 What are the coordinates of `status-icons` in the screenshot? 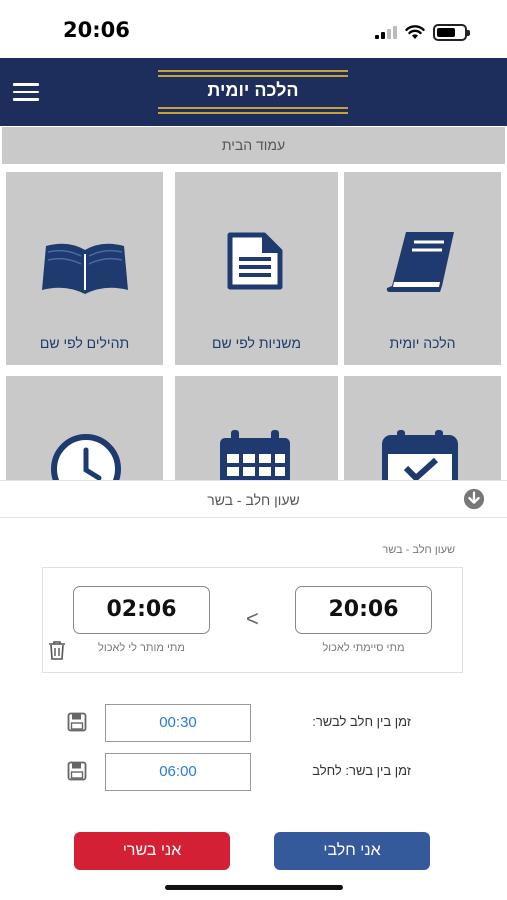 It's located at (422, 32).